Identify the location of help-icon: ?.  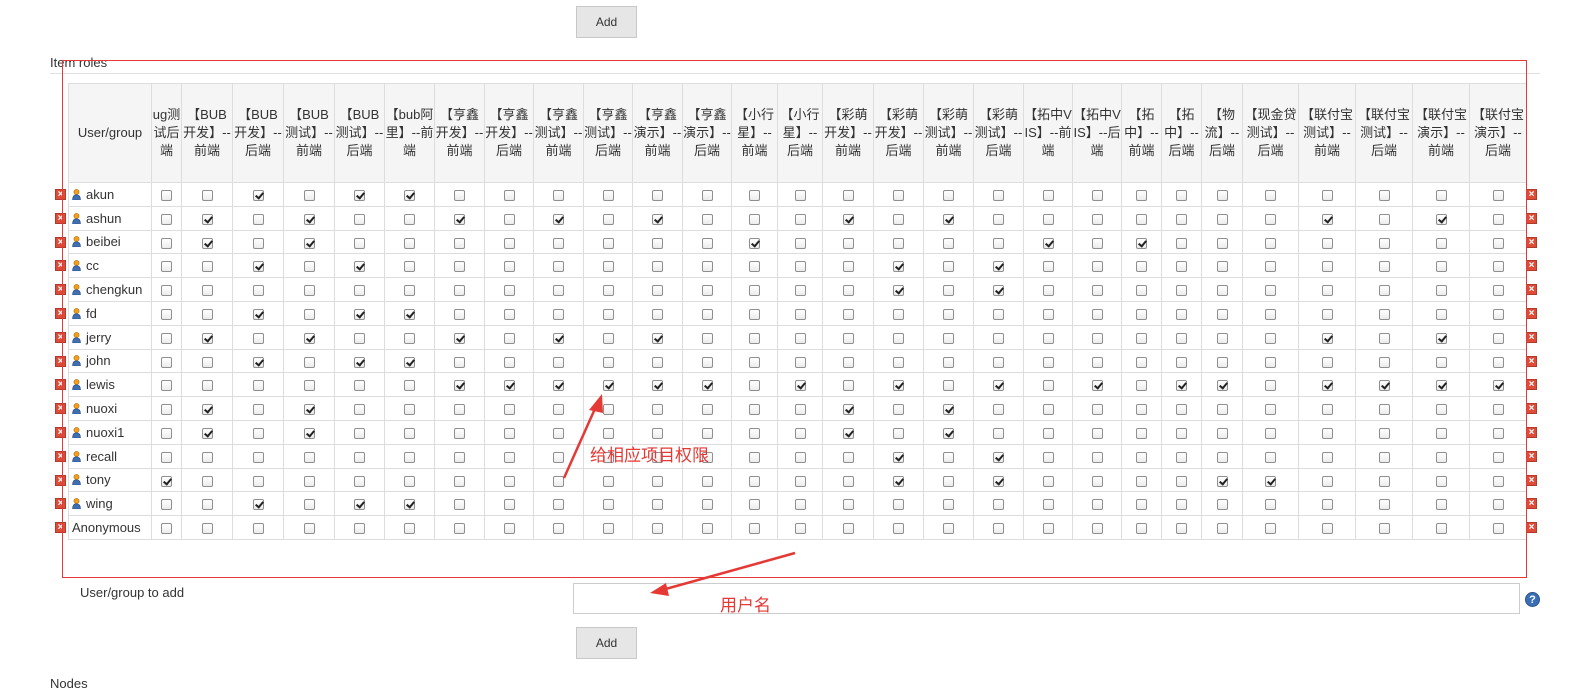
(1532, 599).